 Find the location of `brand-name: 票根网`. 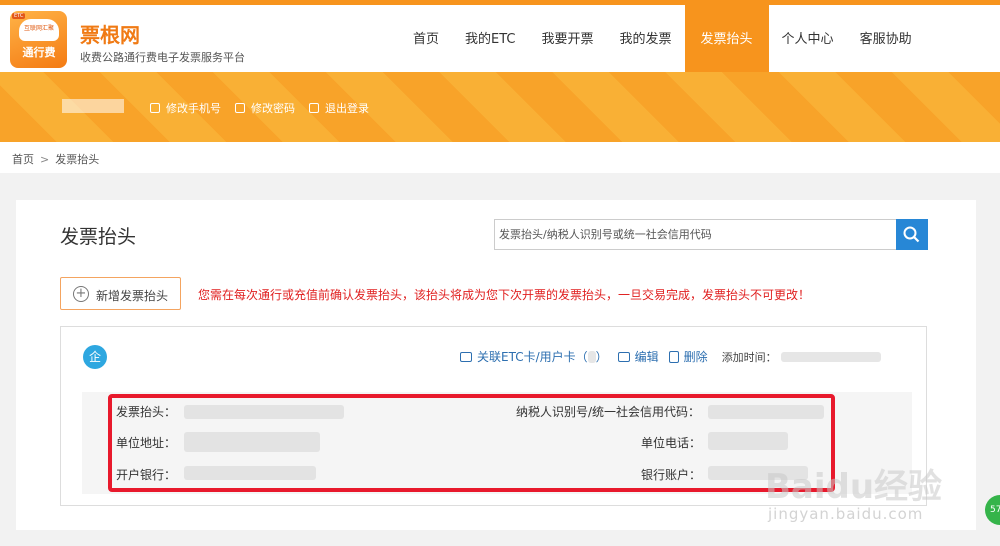

brand-name: 票根网 is located at coordinates (110, 35).